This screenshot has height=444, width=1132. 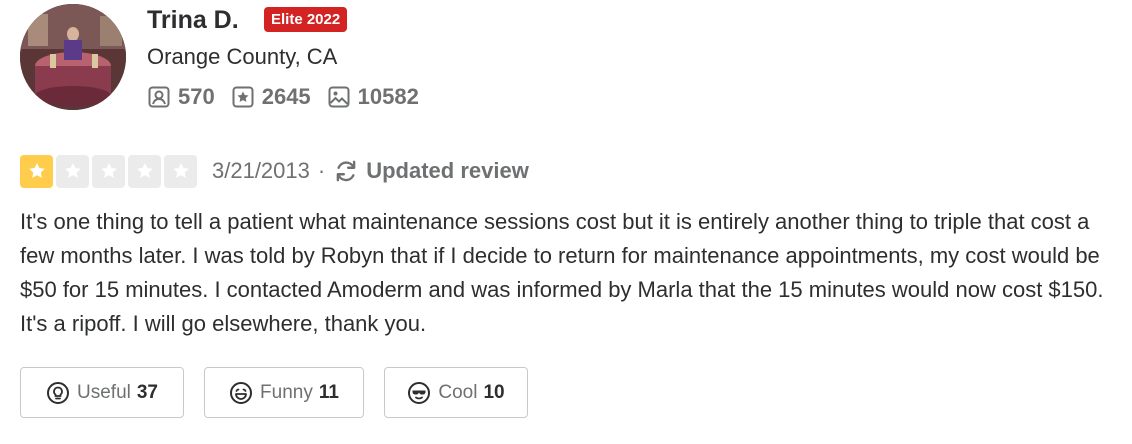 What do you see at coordinates (286, 96) in the screenshot?
I see `reviews-count: 2645` at bounding box center [286, 96].